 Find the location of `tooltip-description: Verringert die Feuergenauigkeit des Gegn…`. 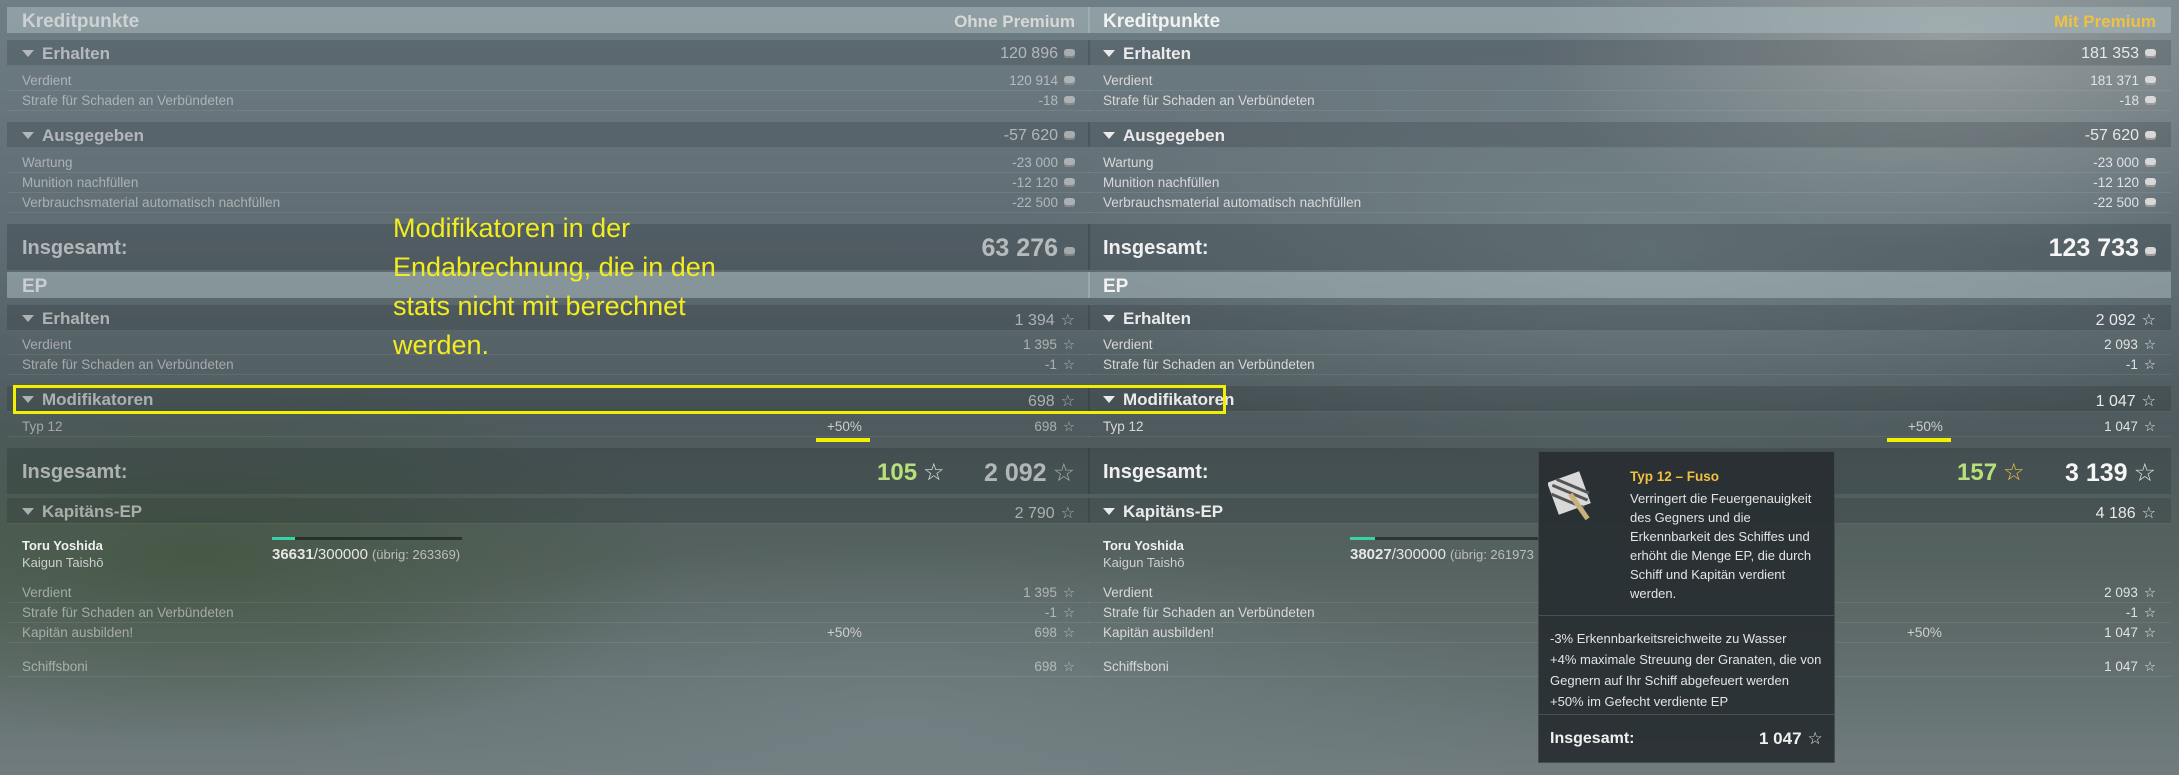

tooltip-description: Verringert die Feuergenauigkeit des Gegn… is located at coordinates (1721, 546).